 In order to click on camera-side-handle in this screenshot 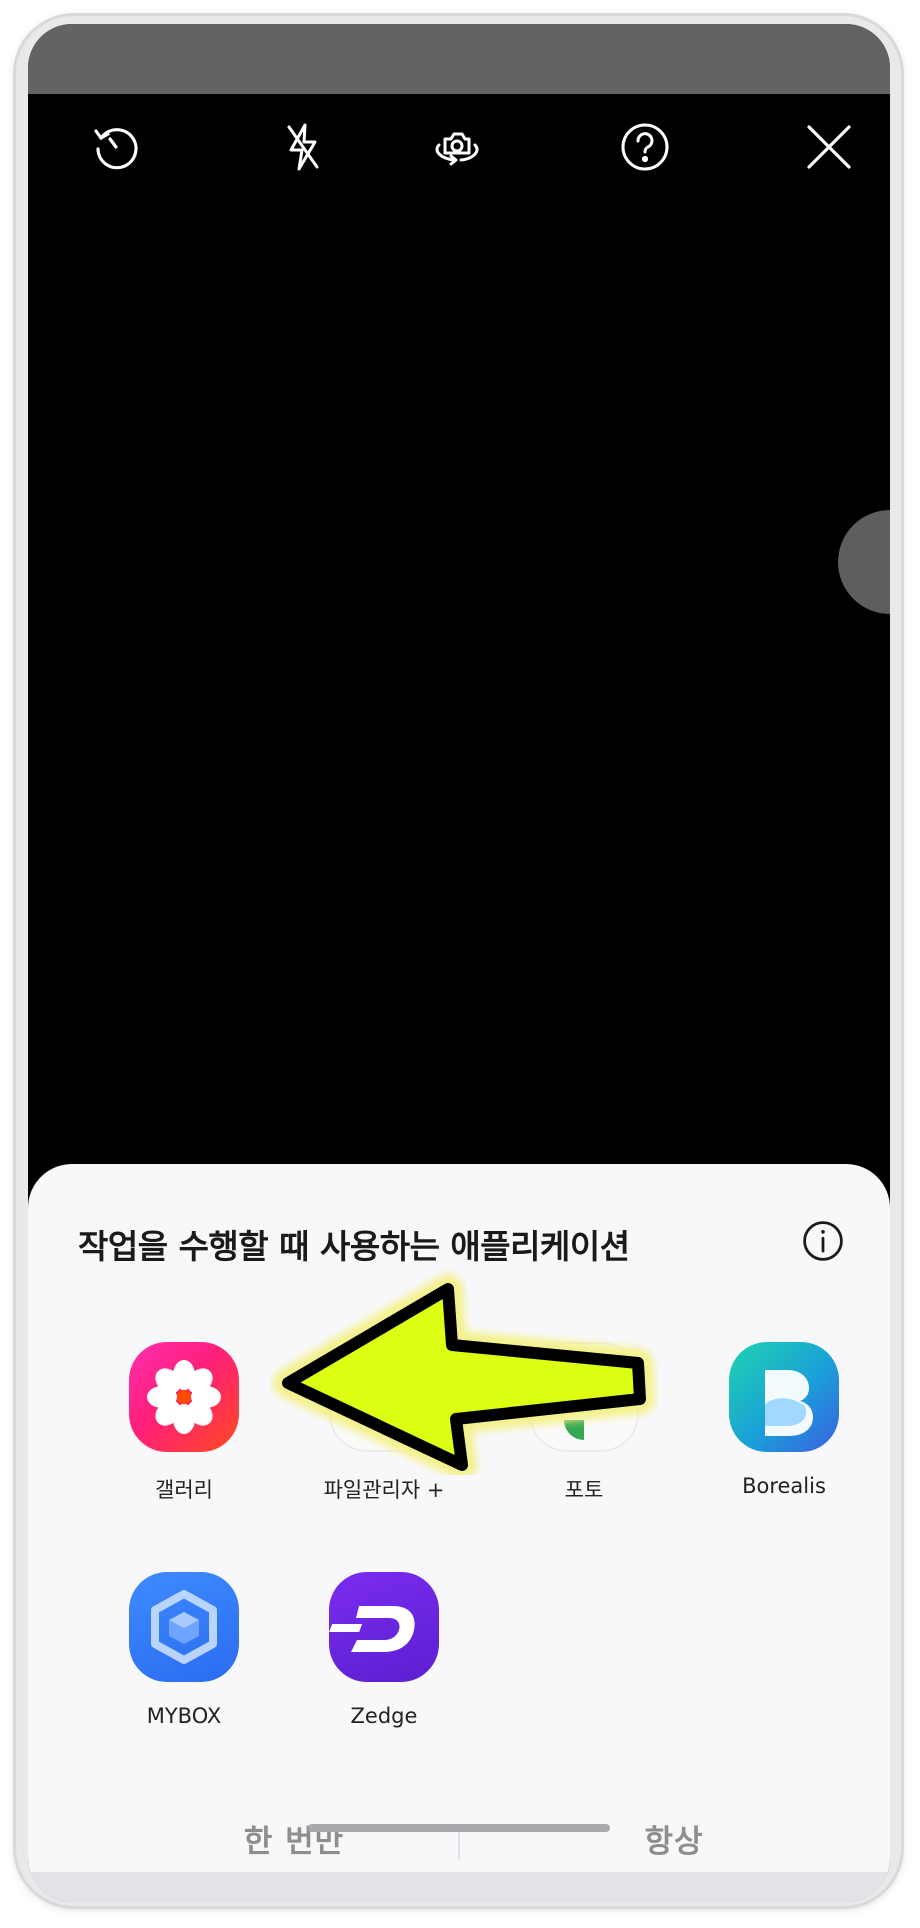, I will do `click(864, 562)`.